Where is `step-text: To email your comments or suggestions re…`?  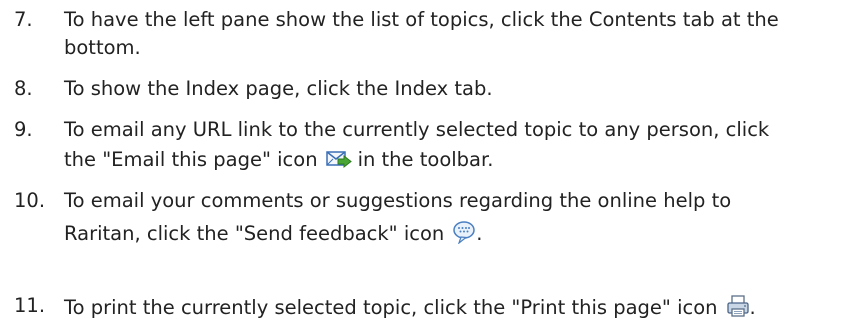 step-text: To email your comments or suggestions re… is located at coordinates (398, 200).